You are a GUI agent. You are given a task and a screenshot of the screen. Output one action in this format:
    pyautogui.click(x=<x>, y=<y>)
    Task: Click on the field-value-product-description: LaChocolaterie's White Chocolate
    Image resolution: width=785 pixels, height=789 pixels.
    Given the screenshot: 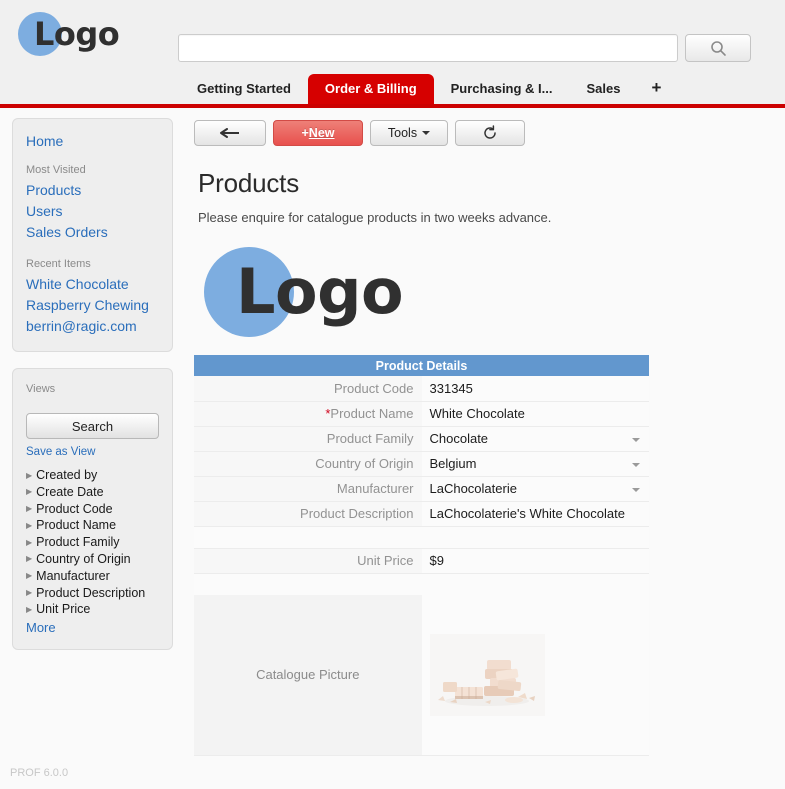 What is the action you would take?
    pyautogui.click(x=535, y=514)
    